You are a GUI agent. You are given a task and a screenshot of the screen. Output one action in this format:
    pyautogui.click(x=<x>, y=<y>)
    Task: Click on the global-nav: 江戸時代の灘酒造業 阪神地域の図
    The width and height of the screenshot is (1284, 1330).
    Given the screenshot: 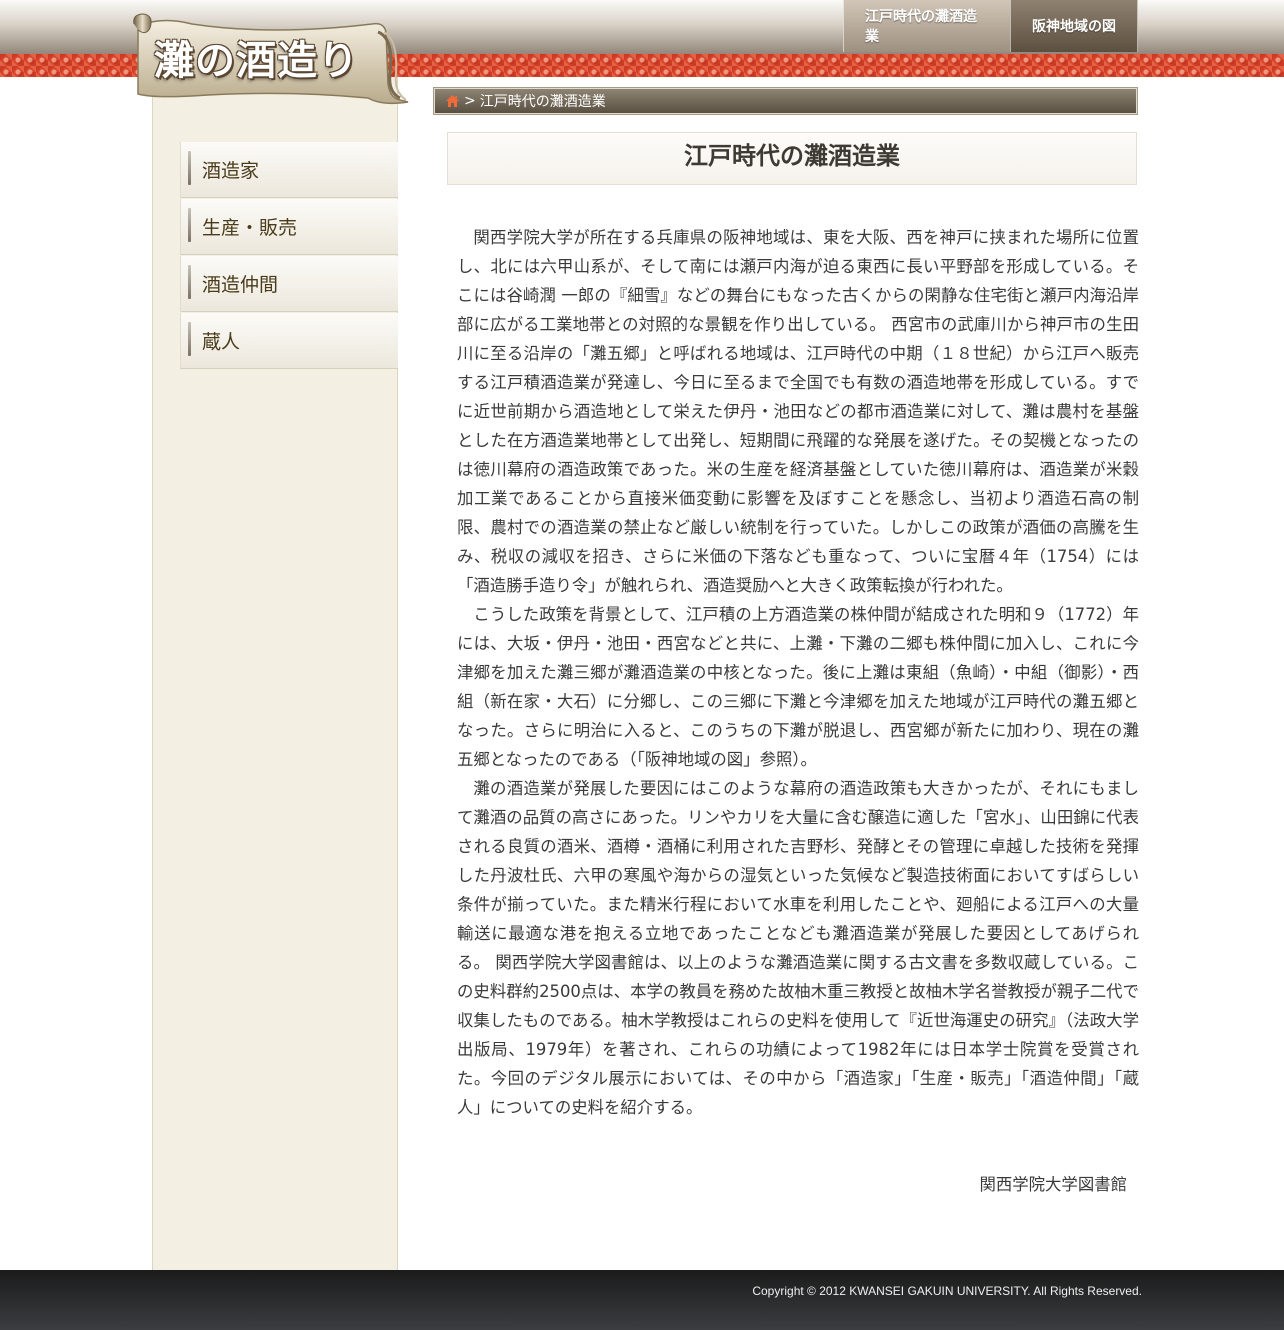 What is the action you would take?
    pyautogui.click(x=990, y=26)
    